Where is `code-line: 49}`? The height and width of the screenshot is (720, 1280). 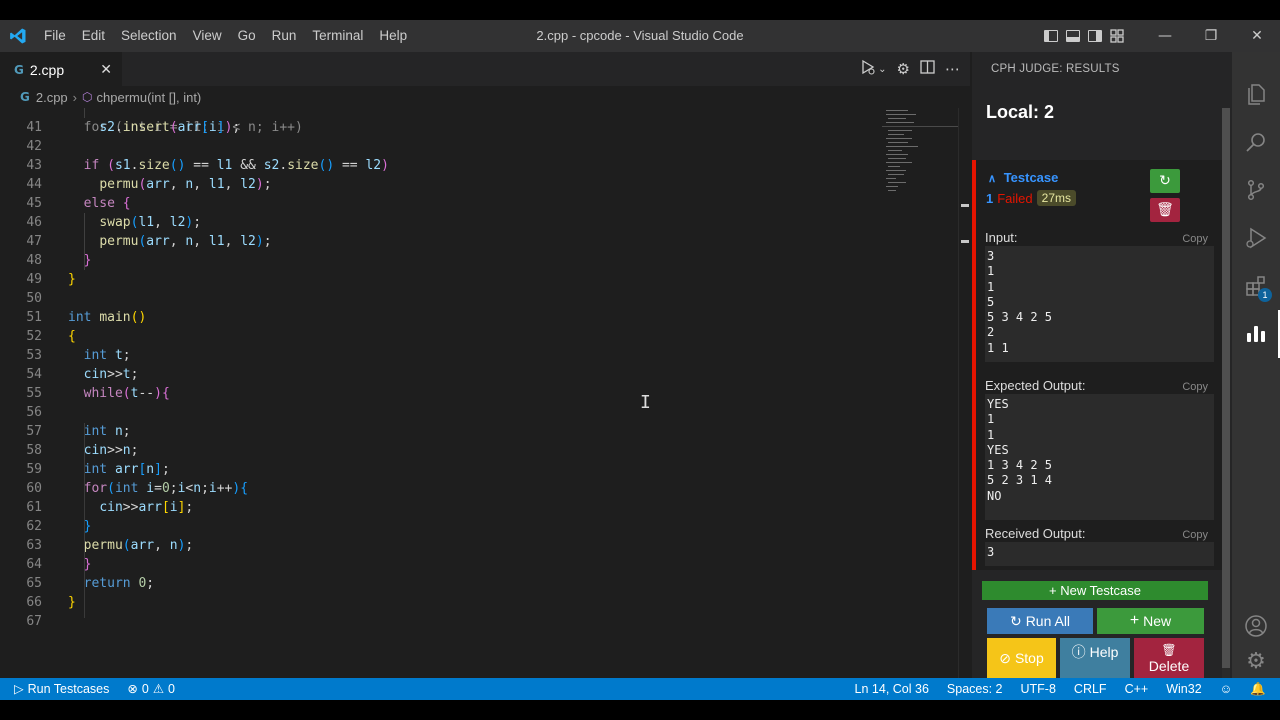
code-line: 49} is located at coordinates (440, 279).